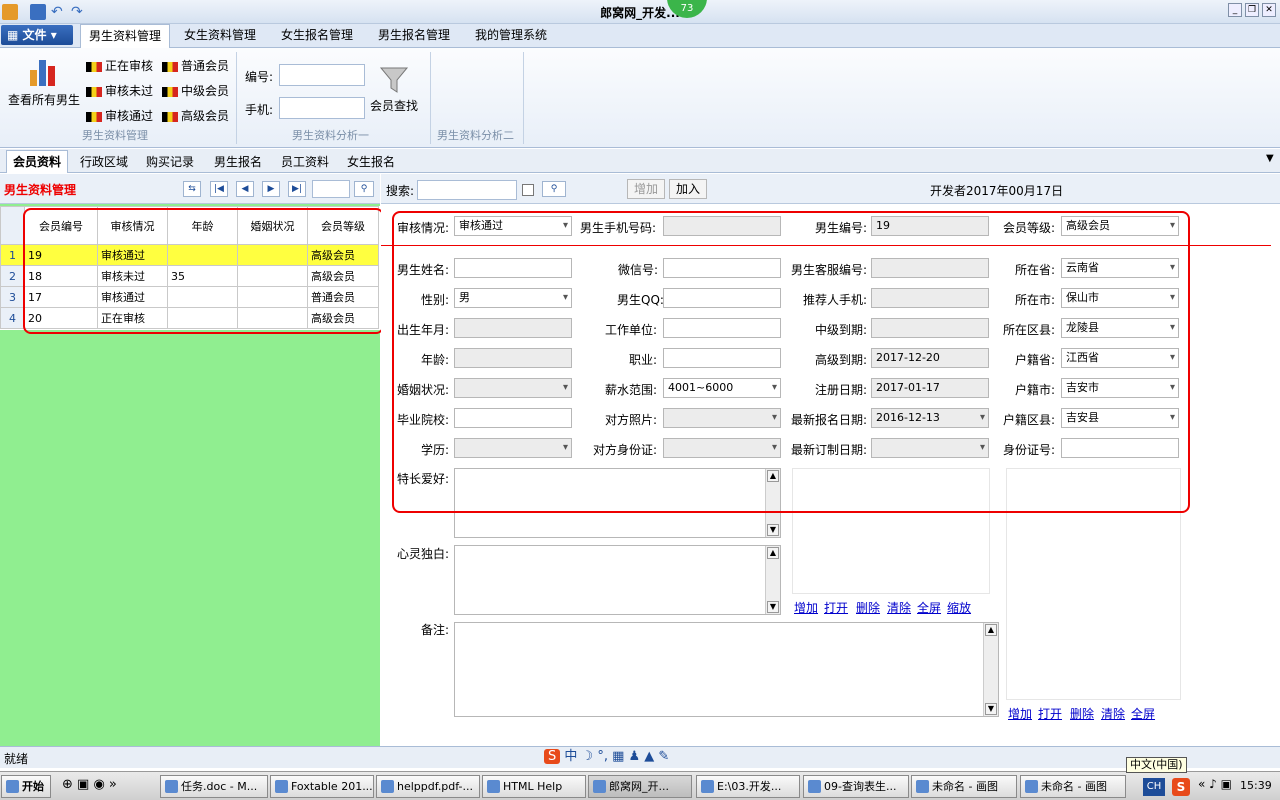  I want to click on photo-clear-link: 清除, so click(899, 607).